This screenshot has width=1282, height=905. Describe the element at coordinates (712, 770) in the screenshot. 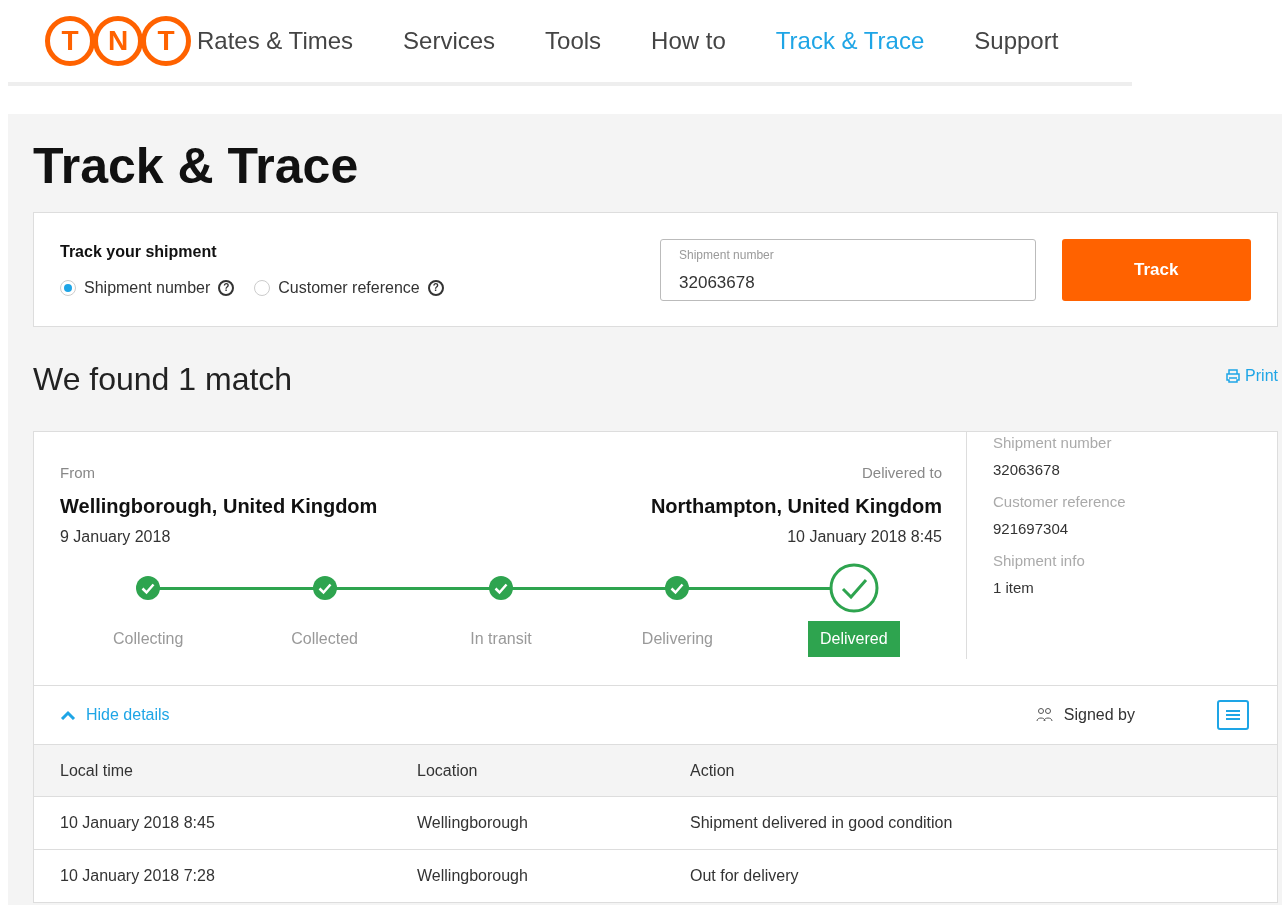

I see `column-header: Action` at that location.